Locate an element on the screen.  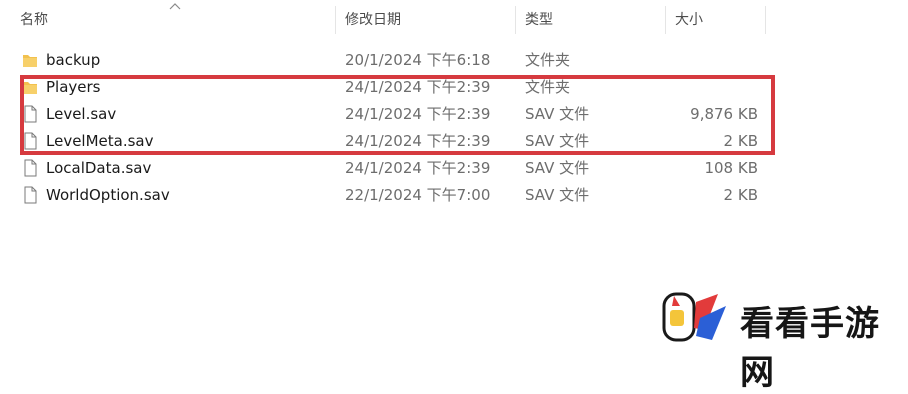
column-header-type: 类型 is located at coordinates (591, 20).